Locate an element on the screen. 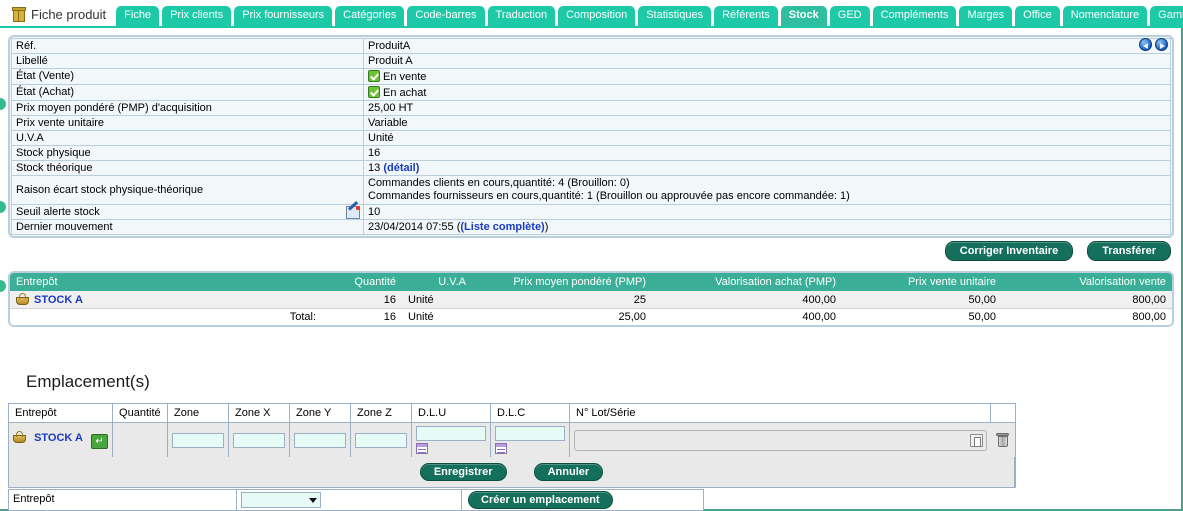  tab-nomenclature: Nomenclature is located at coordinates (1105, 16).